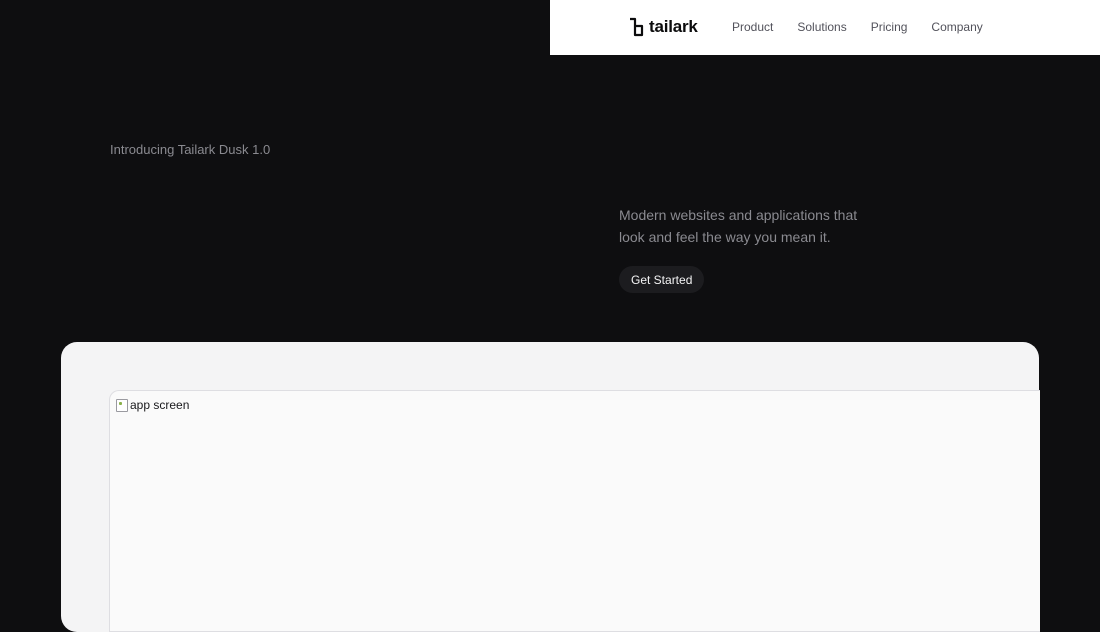  I want to click on nav-link-product: Product, so click(752, 27).